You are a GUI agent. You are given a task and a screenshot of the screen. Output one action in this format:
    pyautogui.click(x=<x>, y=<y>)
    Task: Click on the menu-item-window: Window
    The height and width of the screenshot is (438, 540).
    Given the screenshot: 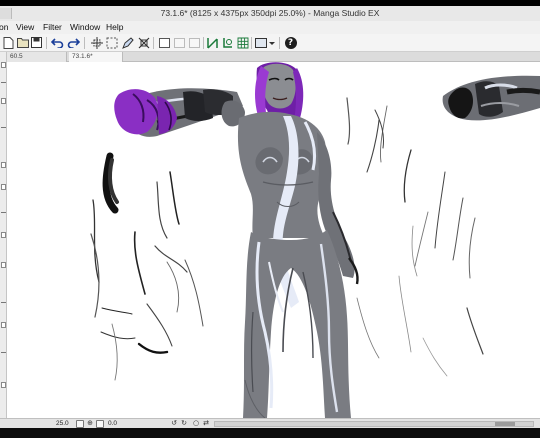 What is the action you would take?
    pyautogui.click(x=85, y=27)
    